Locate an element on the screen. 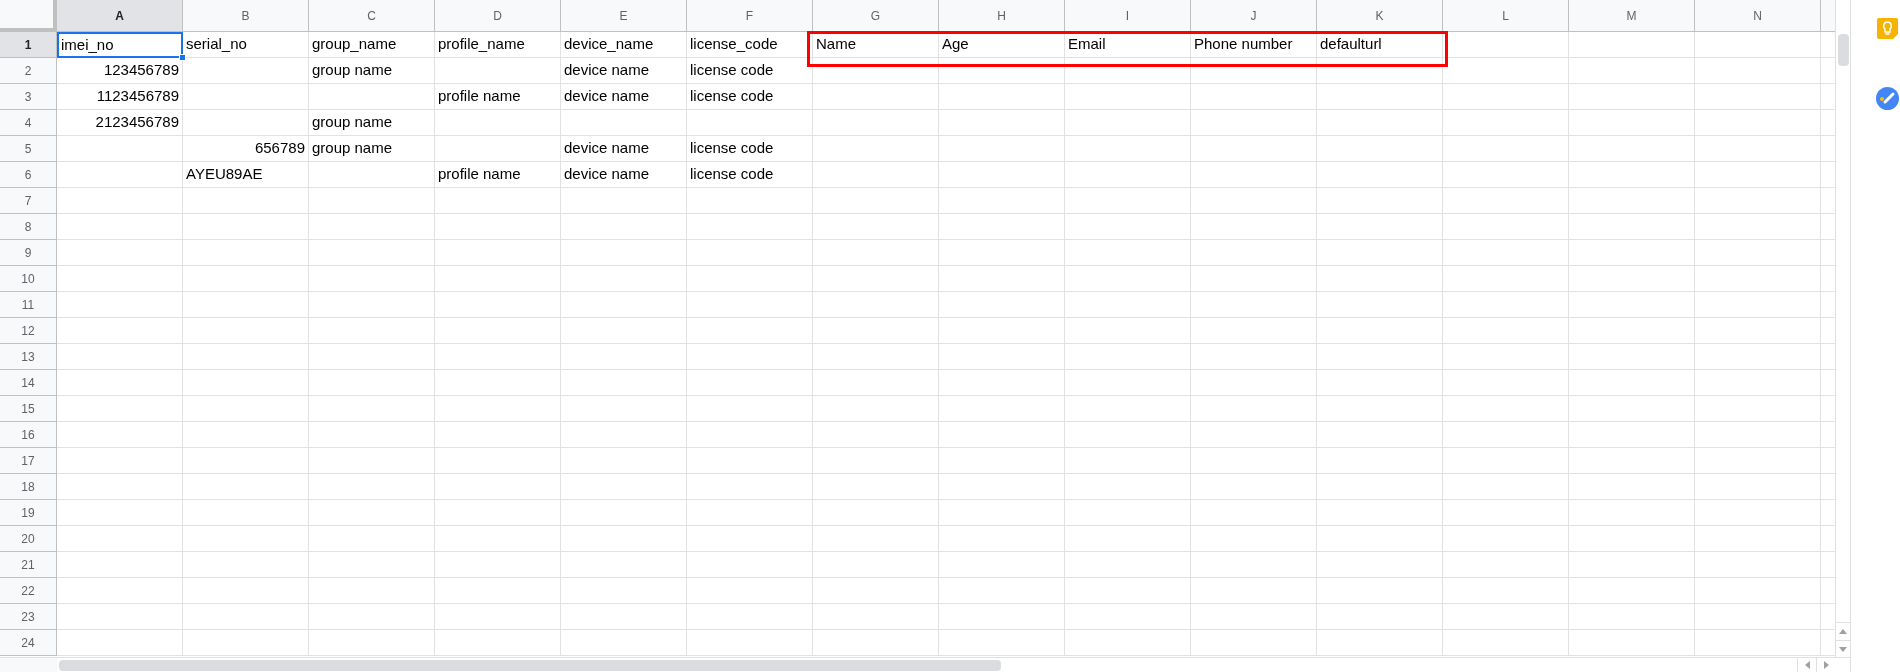 The image size is (1900, 672). row-header: 6 is located at coordinates (28, 175).